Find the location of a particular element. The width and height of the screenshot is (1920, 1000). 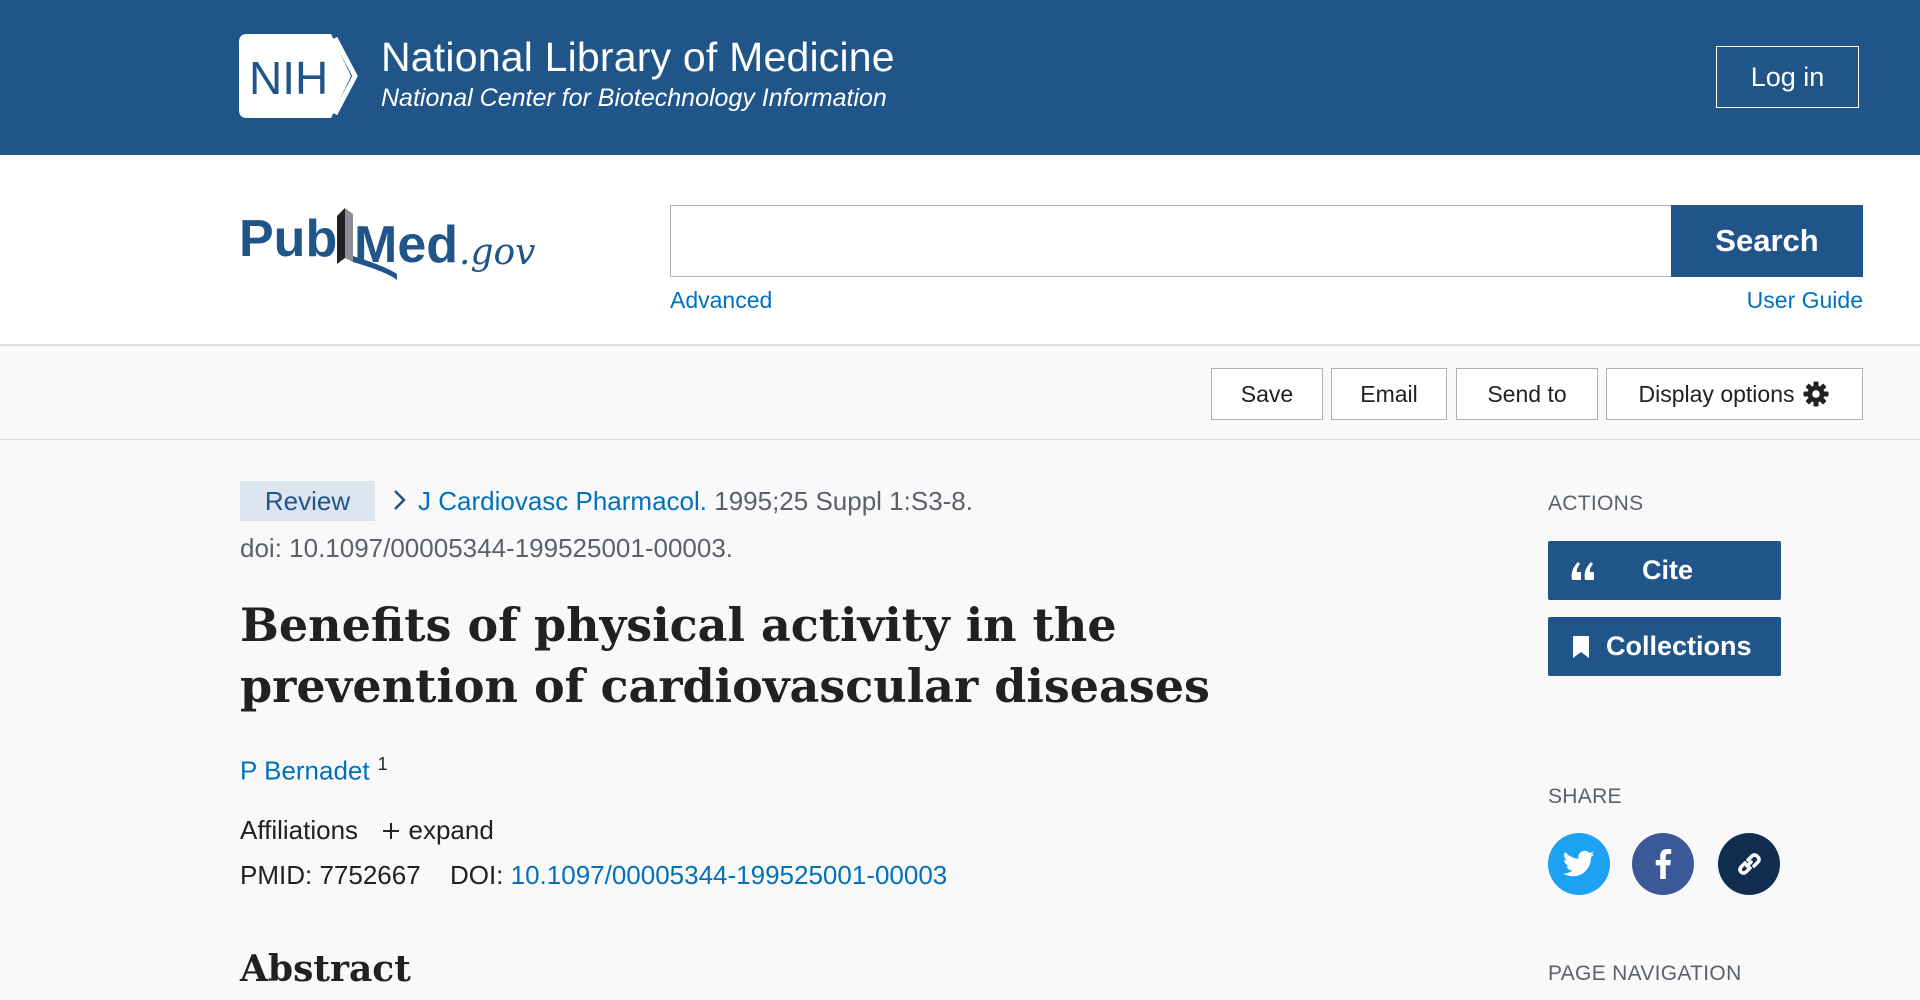

link-icon is located at coordinates (1749, 864).